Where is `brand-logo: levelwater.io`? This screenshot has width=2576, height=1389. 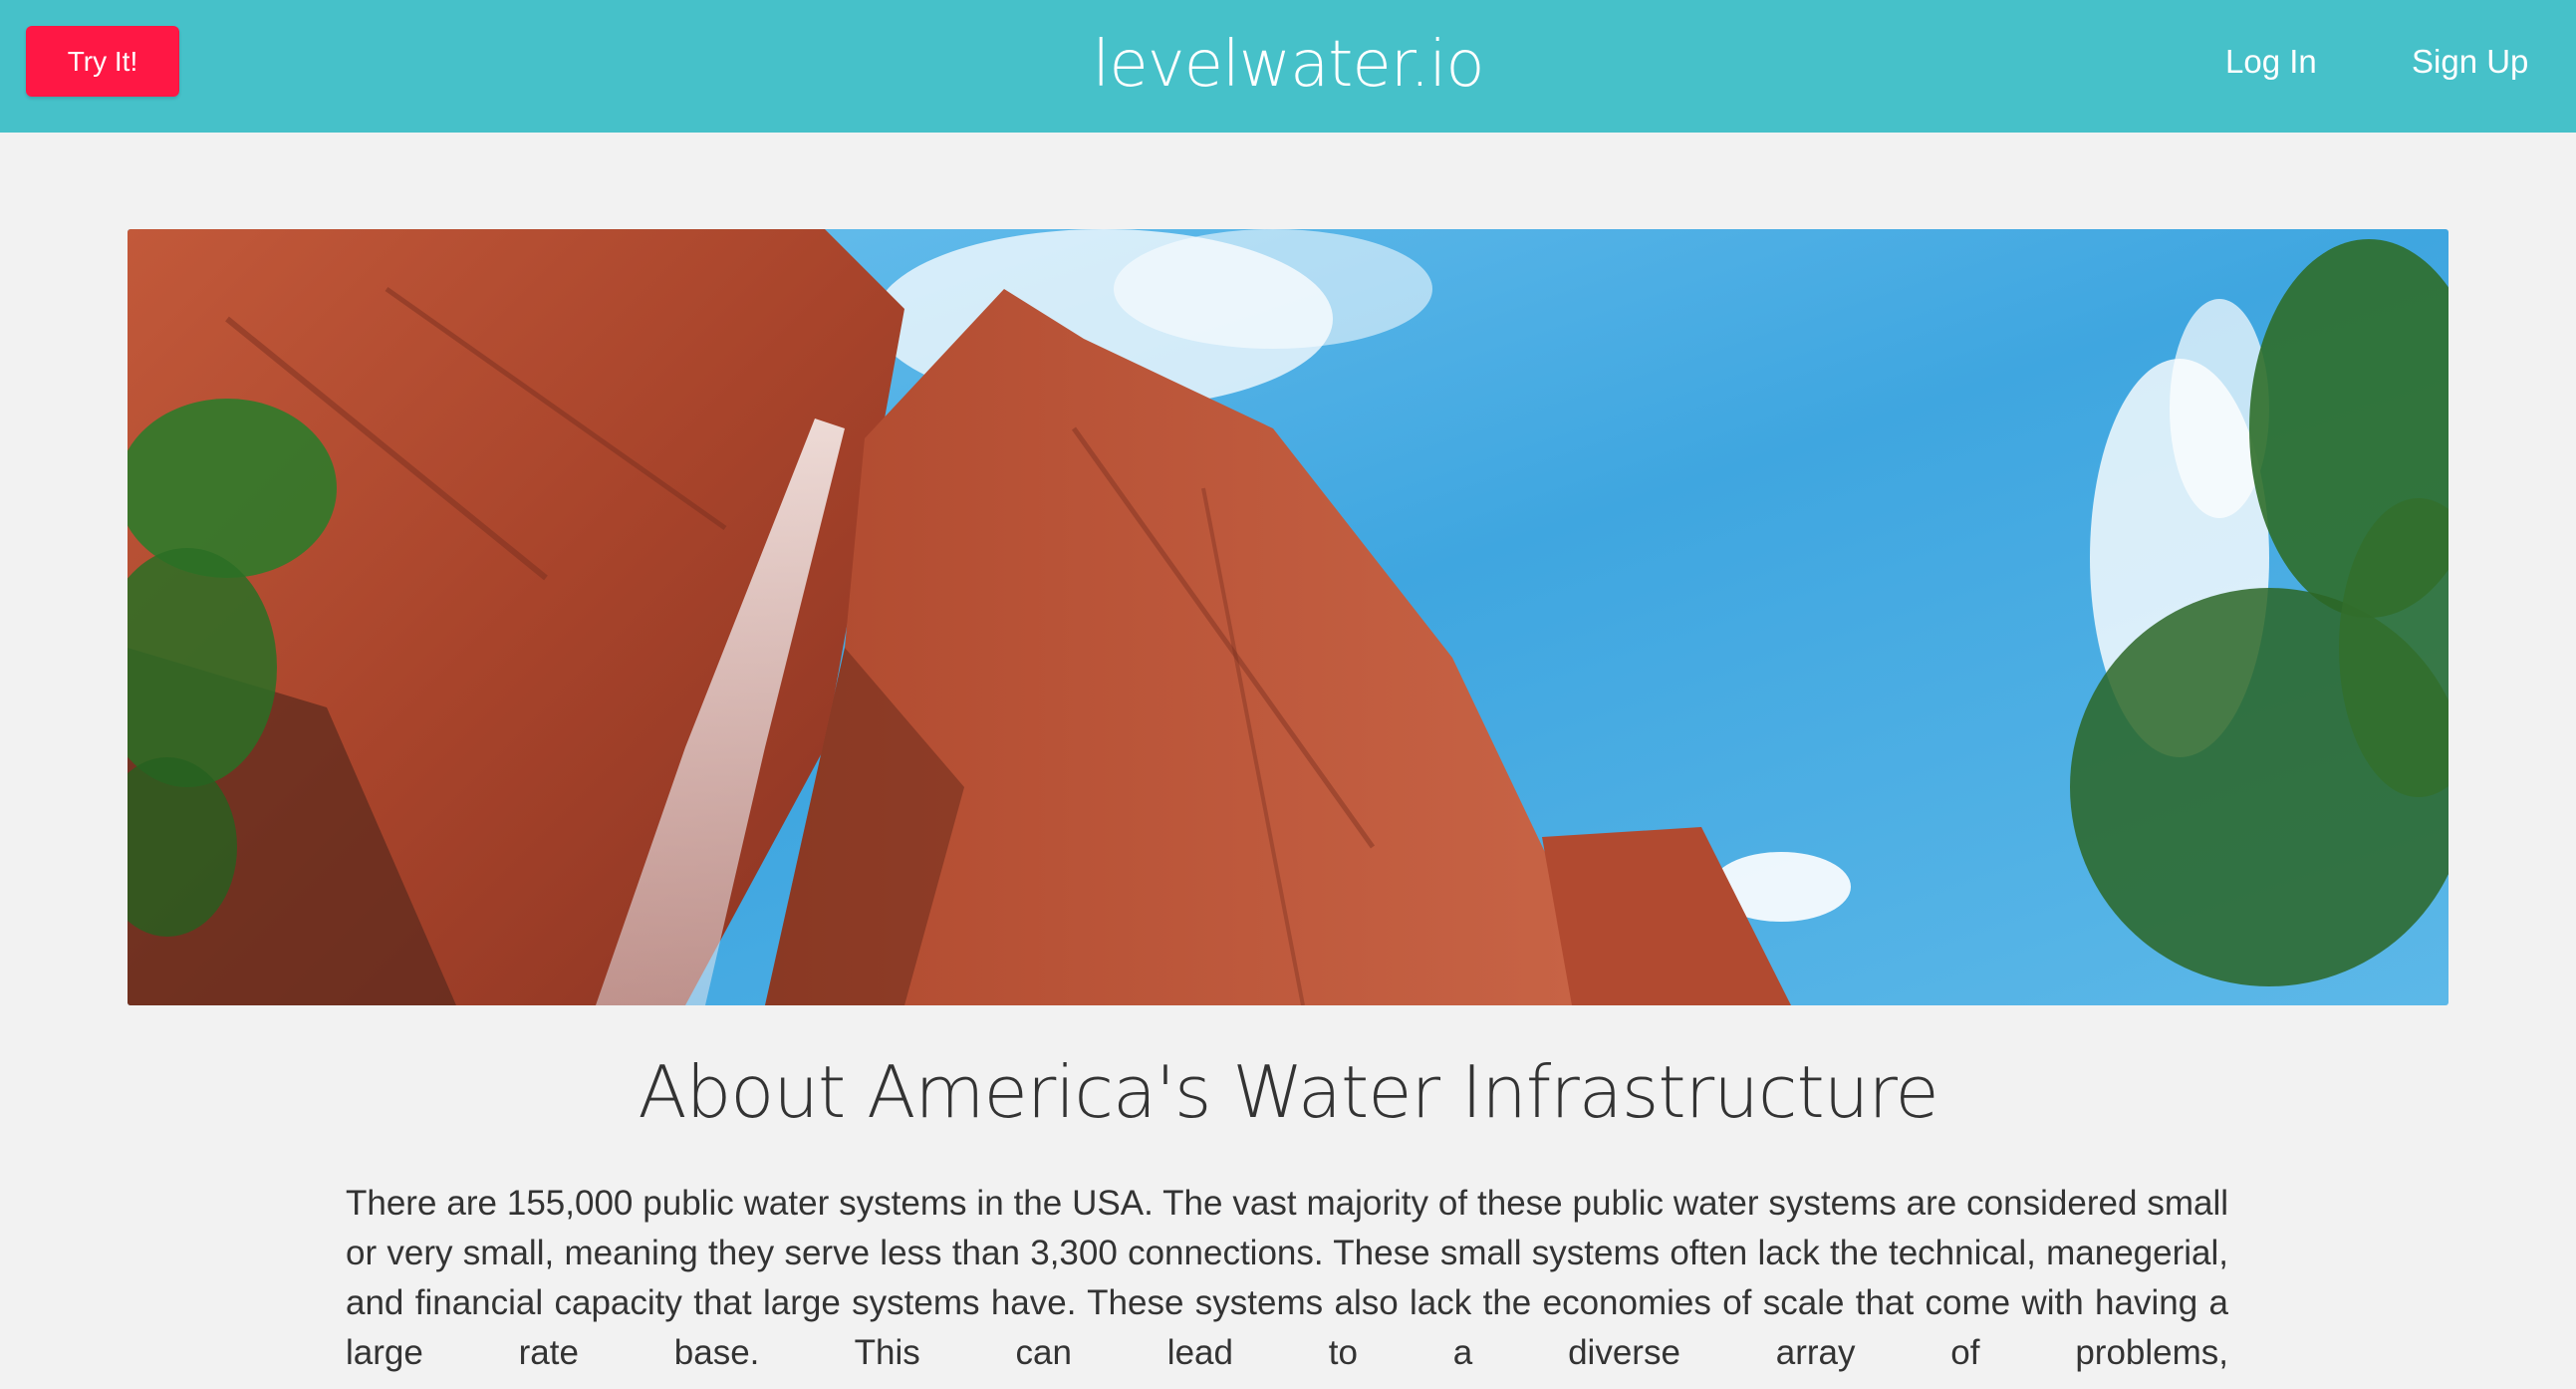
brand-logo: levelwater.io is located at coordinates (1289, 65).